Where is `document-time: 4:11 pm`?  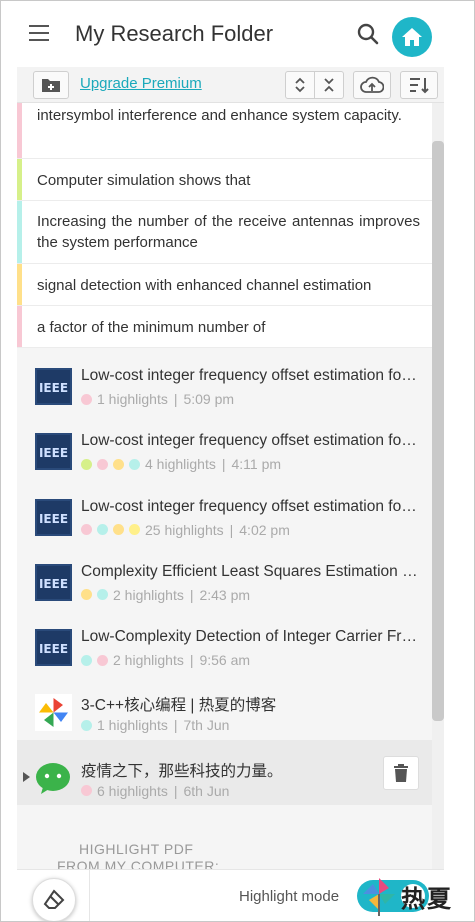
document-time: 4:11 pm is located at coordinates (256, 464).